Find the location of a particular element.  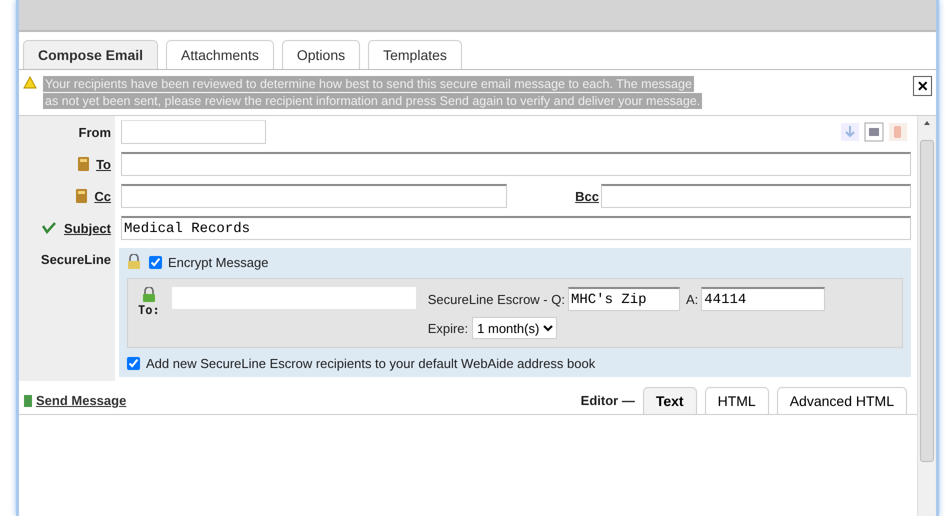

toolbar-icons-drawing is located at coordinates (875, 132).